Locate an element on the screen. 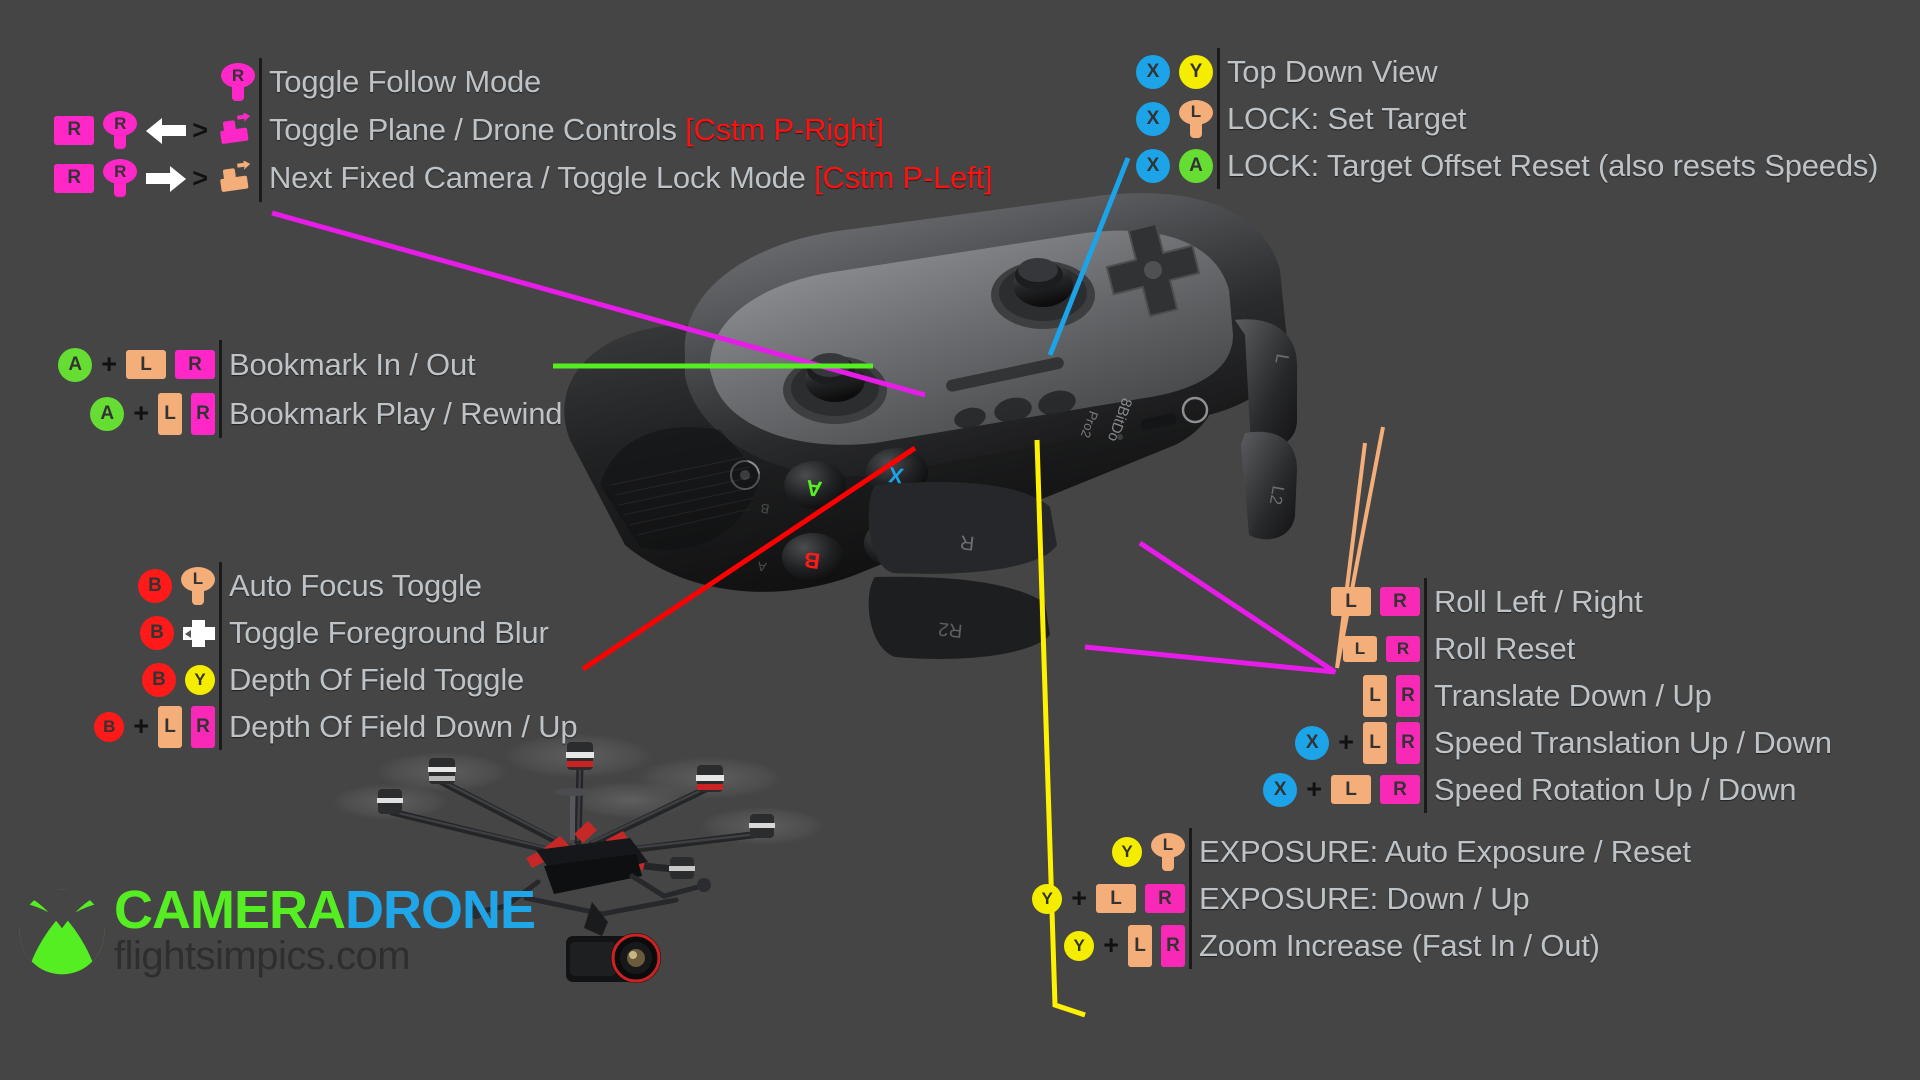 This screenshot has width=1920, height=1080. dpad-left-icon is located at coordinates (199, 633).